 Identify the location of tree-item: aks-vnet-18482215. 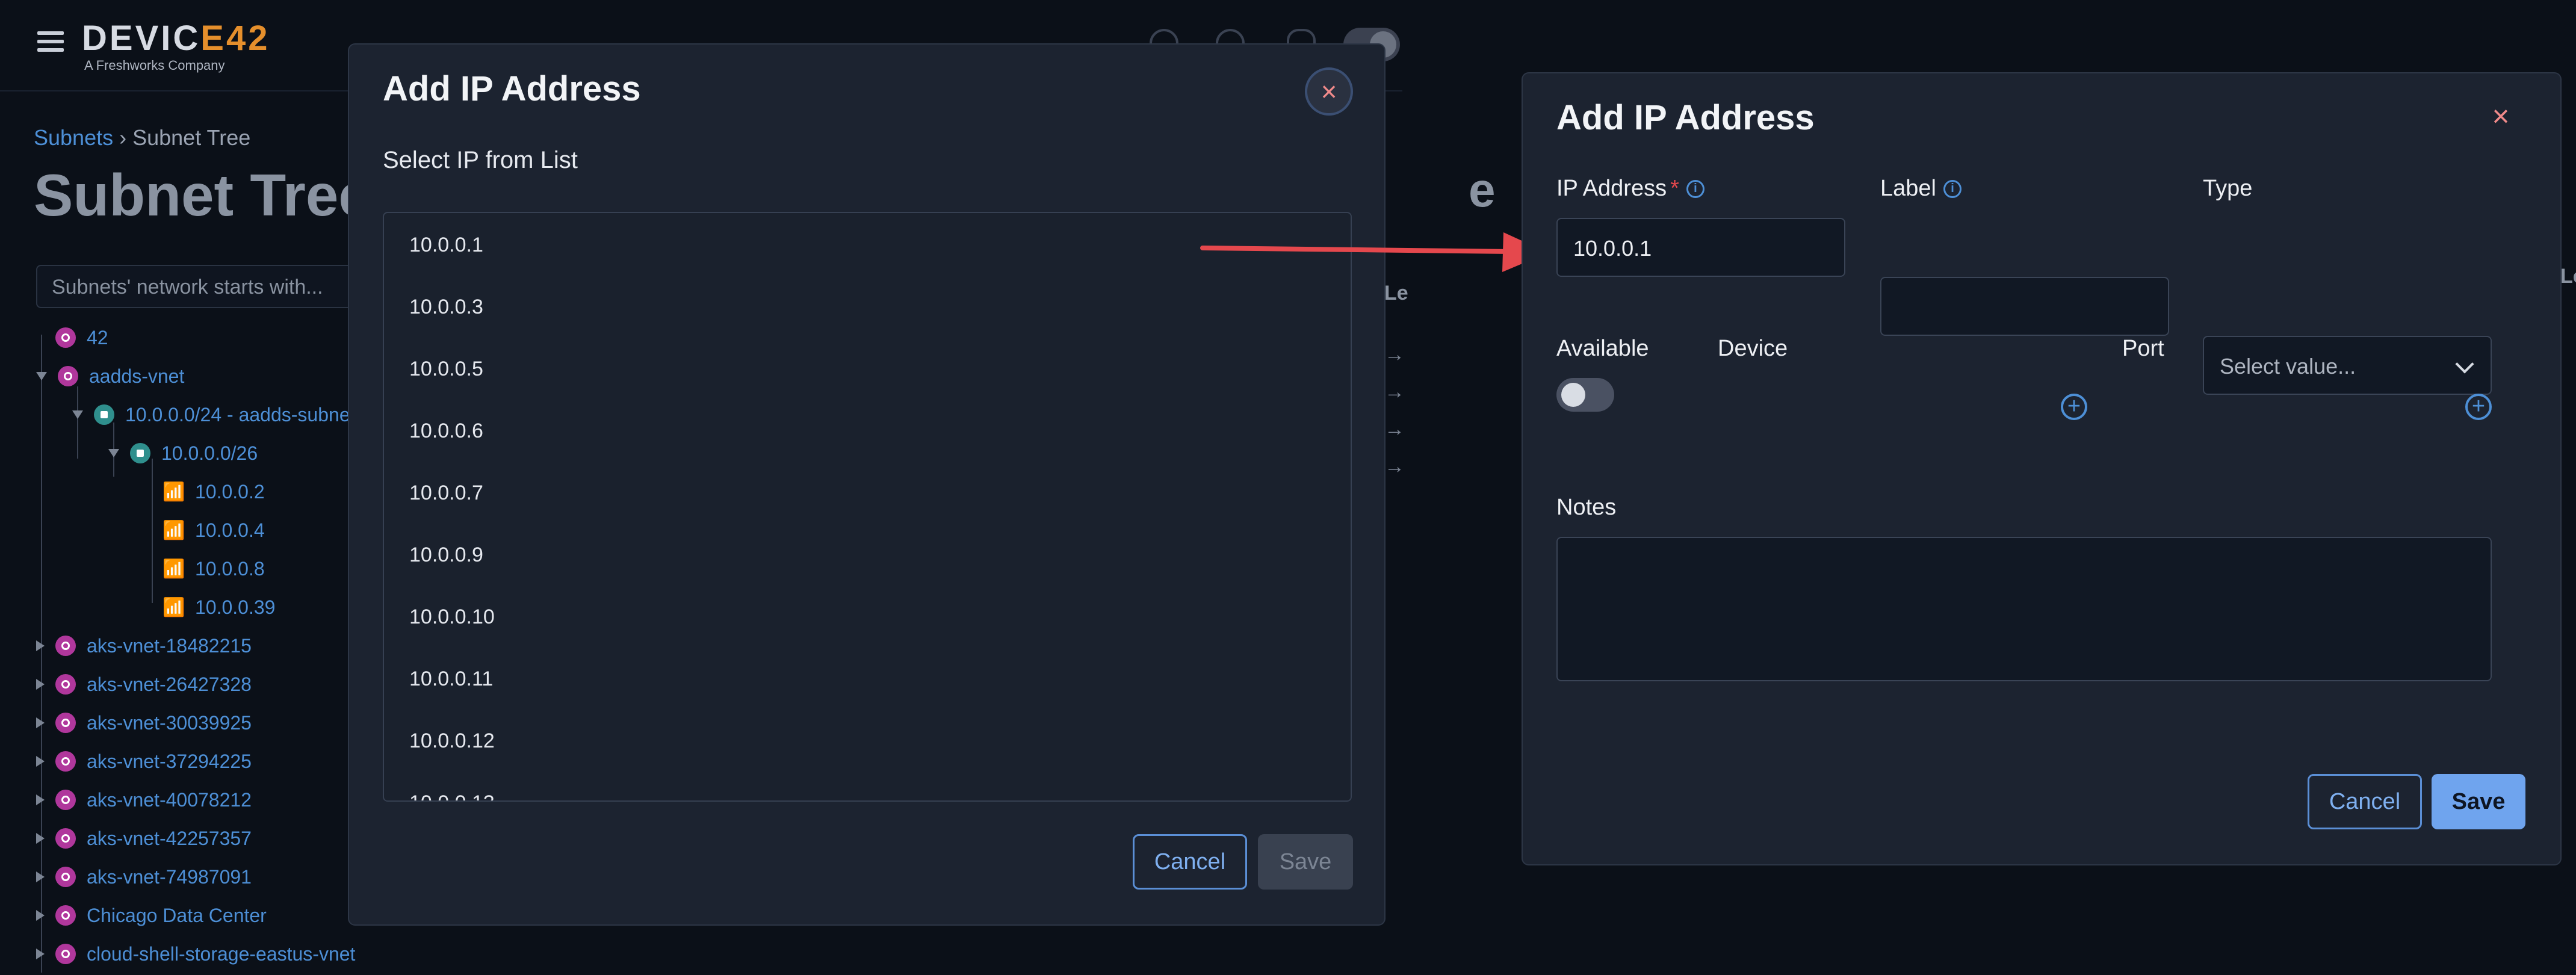
(144, 646).